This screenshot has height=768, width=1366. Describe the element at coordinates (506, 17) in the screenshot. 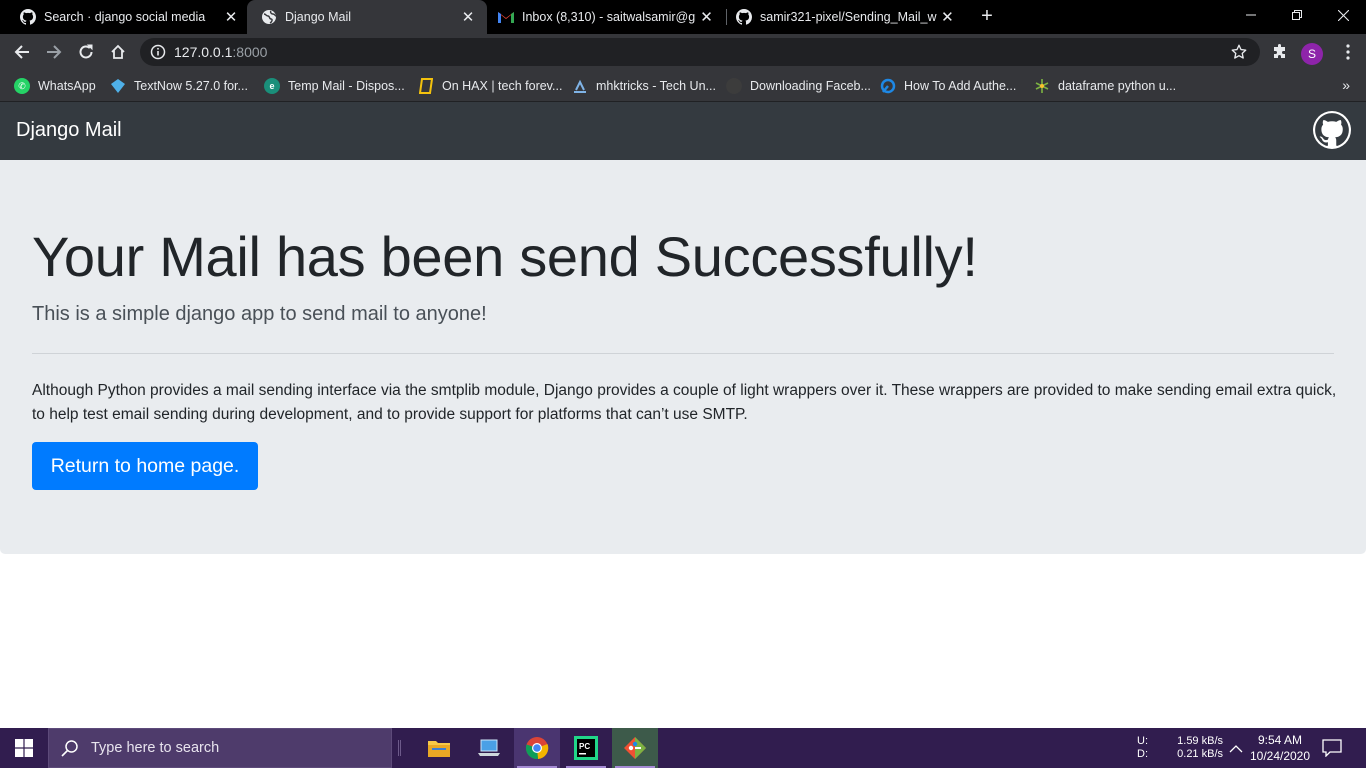

I see `gmail-icon` at that location.